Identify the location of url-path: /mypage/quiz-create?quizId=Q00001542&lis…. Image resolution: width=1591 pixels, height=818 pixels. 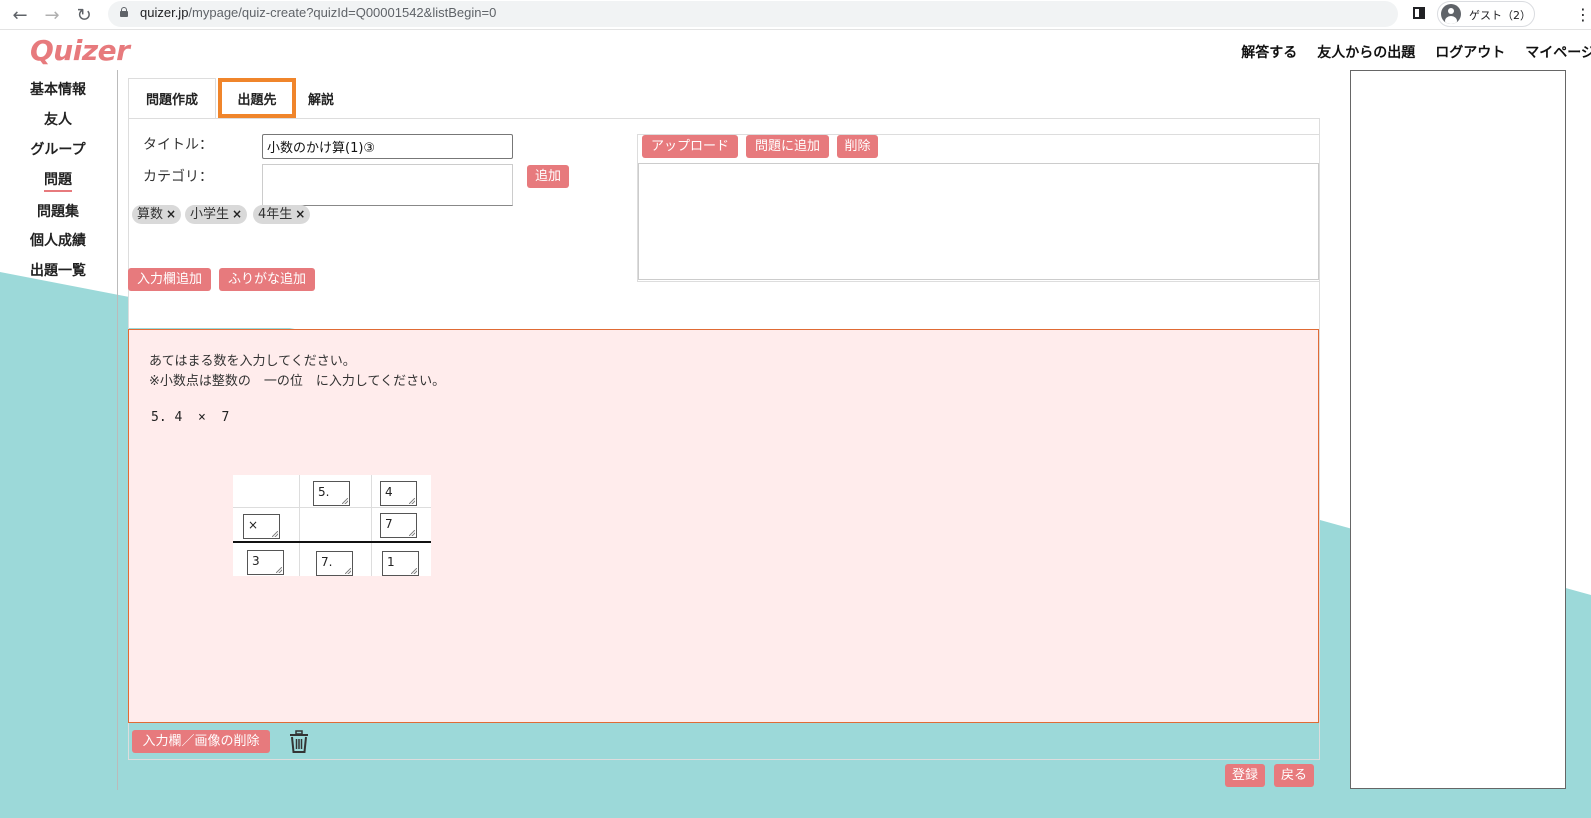
(342, 12).